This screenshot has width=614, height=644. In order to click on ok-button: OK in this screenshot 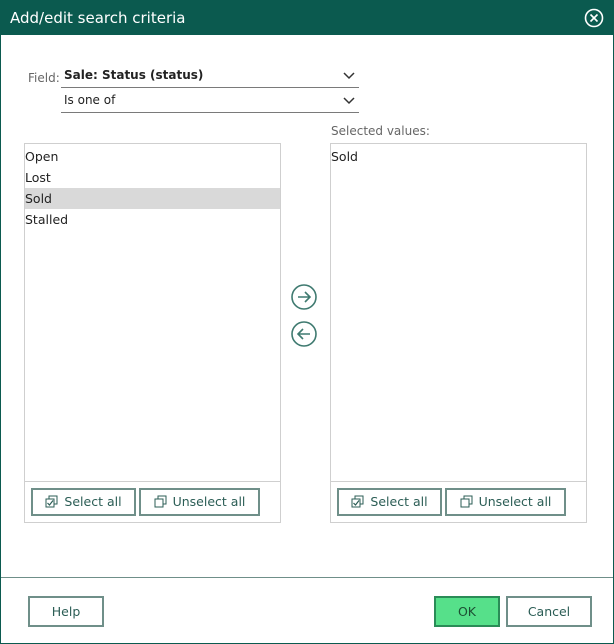, I will do `click(467, 611)`.